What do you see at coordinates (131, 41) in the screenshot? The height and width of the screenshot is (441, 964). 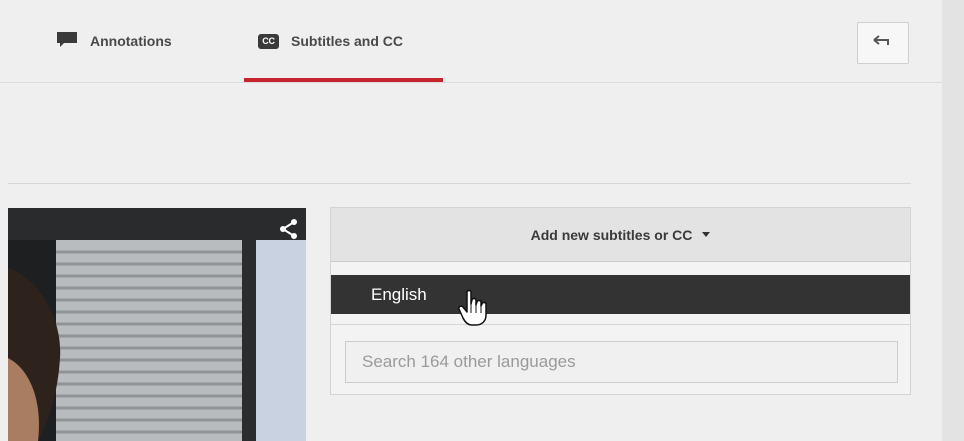 I see `tab-annotations-label: Annotations` at bounding box center [131, 41].